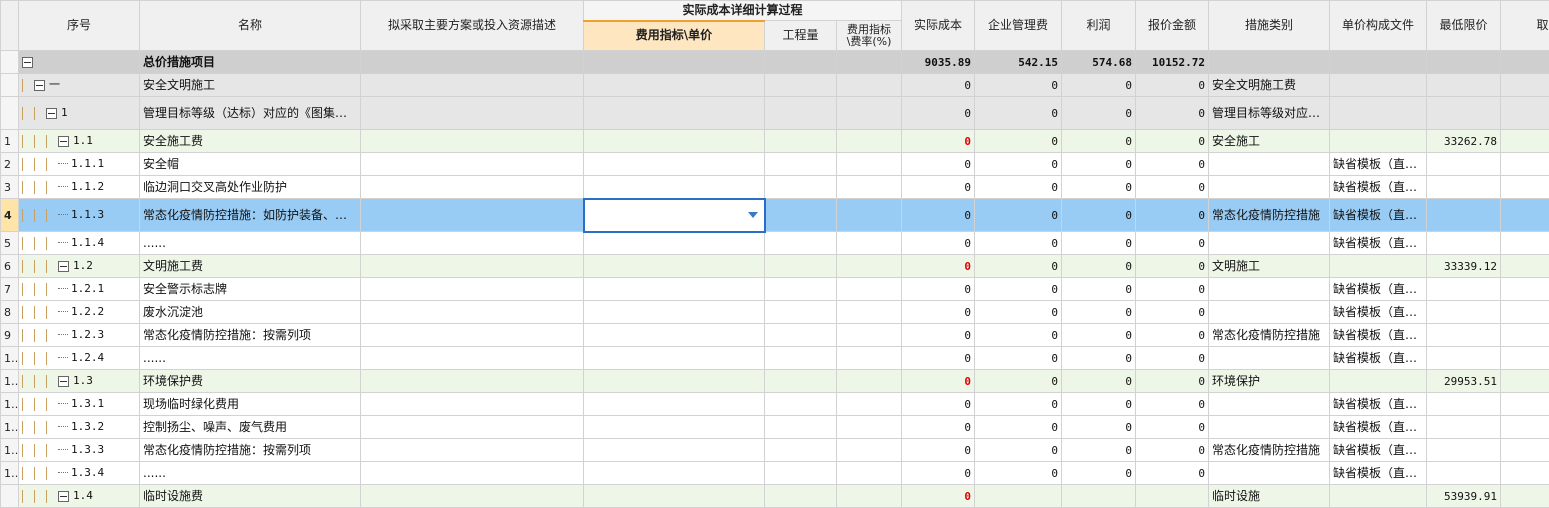 Image resolution: width=1549 pixels, height=508 pixels. Describe the element at coordinates (1464, 381) in the screenshot. I see `min-limit-cell: 29953.51` at that location.